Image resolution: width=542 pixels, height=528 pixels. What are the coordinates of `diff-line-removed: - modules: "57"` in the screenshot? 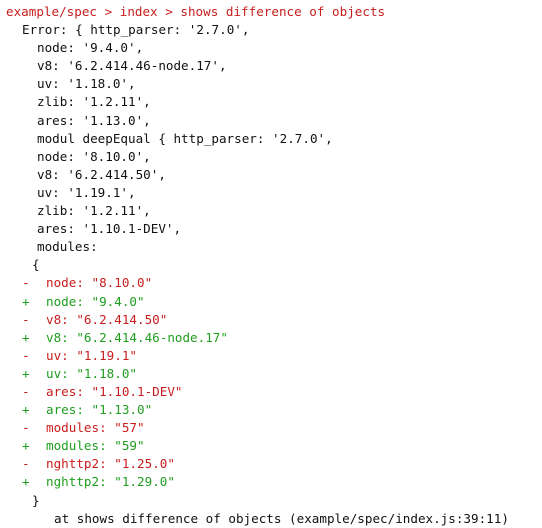 It's located at (274, 428).